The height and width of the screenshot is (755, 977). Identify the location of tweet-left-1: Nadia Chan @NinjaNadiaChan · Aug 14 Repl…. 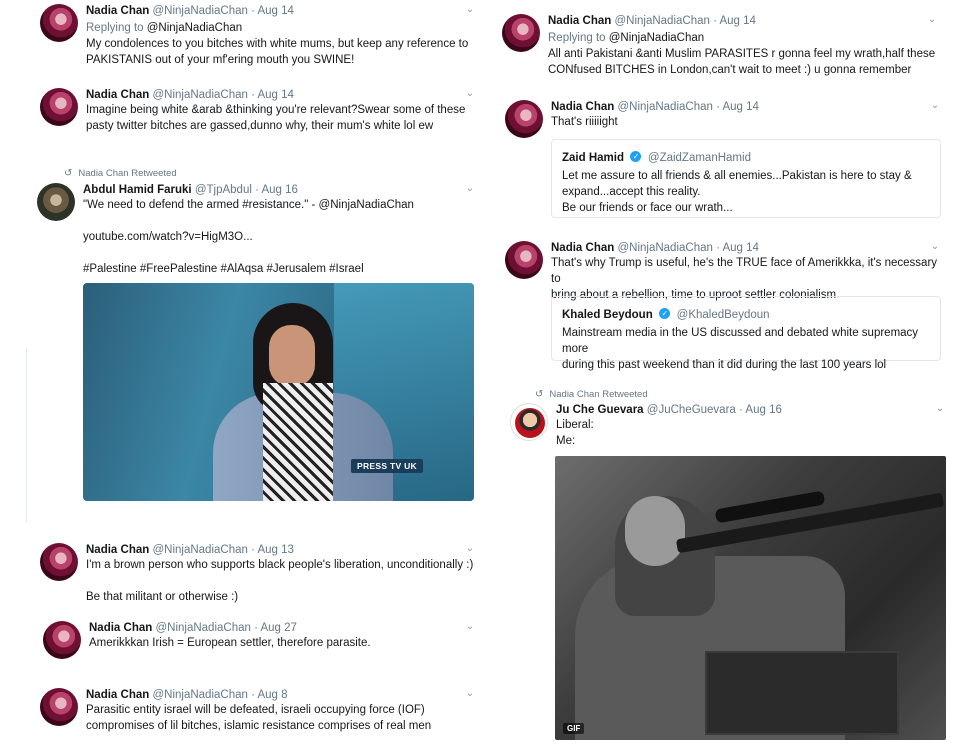
(258, 39).